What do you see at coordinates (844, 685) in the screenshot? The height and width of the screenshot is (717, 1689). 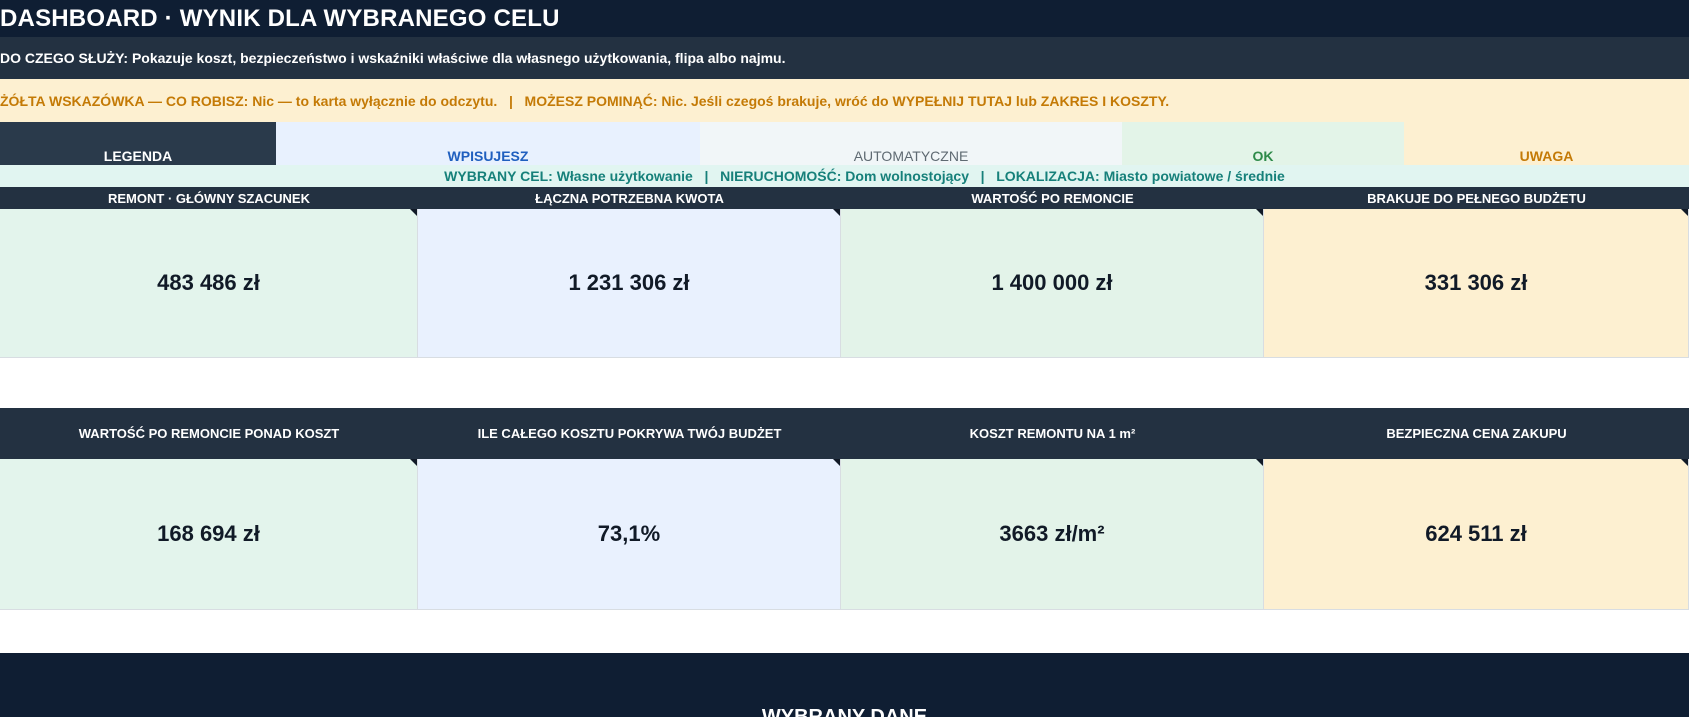 I see `footer-bar: WYBRANY DANE` at bounding box center [844, 685].